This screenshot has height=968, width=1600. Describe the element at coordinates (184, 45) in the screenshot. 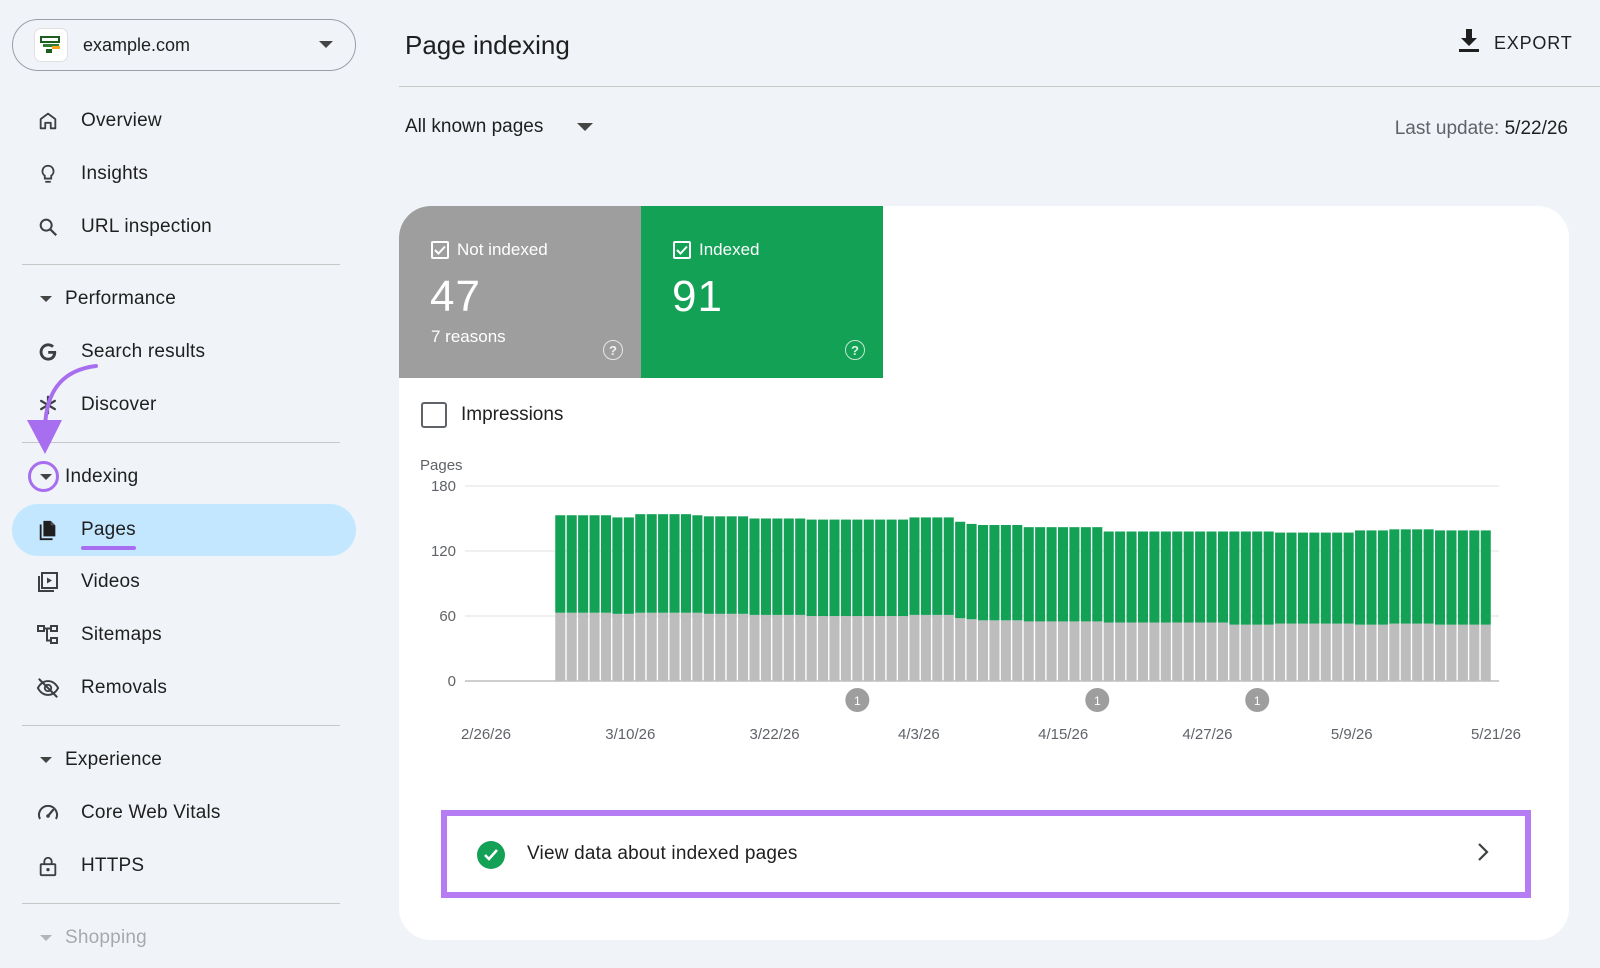

I see `property-selector: example.com` at that location.